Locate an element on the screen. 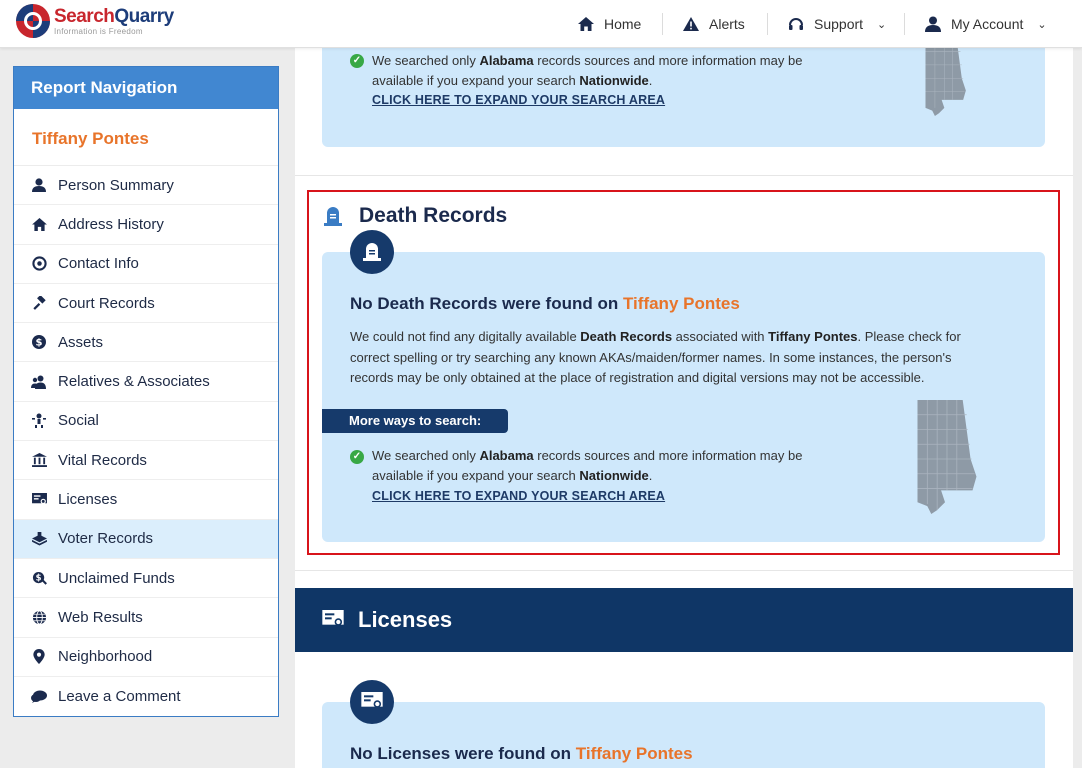 This screenshot has height=768, width=1082. licenses-section-title: Licenses is located at coordinates (405, 619).